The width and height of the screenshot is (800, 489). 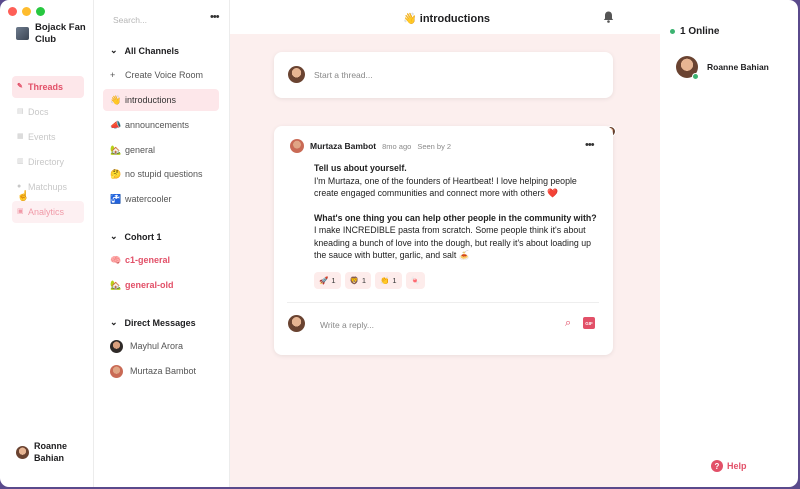 I want to click on reaction-clap: 👏 1, so click(x=388, y=280).